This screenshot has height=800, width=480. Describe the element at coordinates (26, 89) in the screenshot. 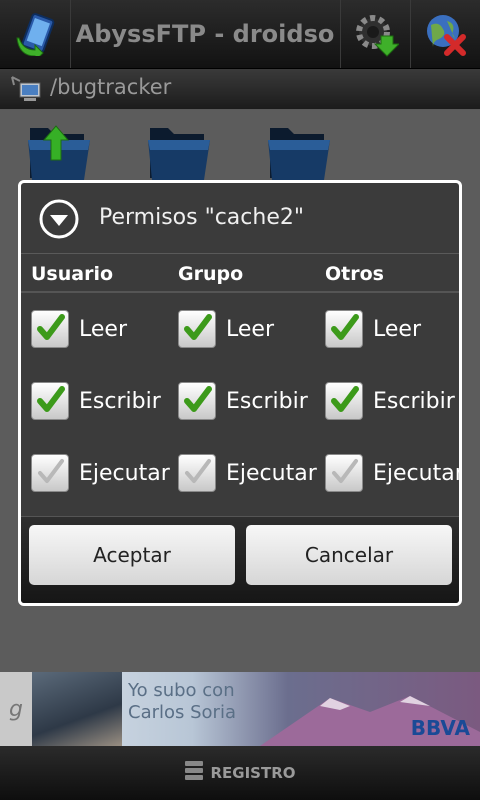

I see `network-computer-icon` at that location.